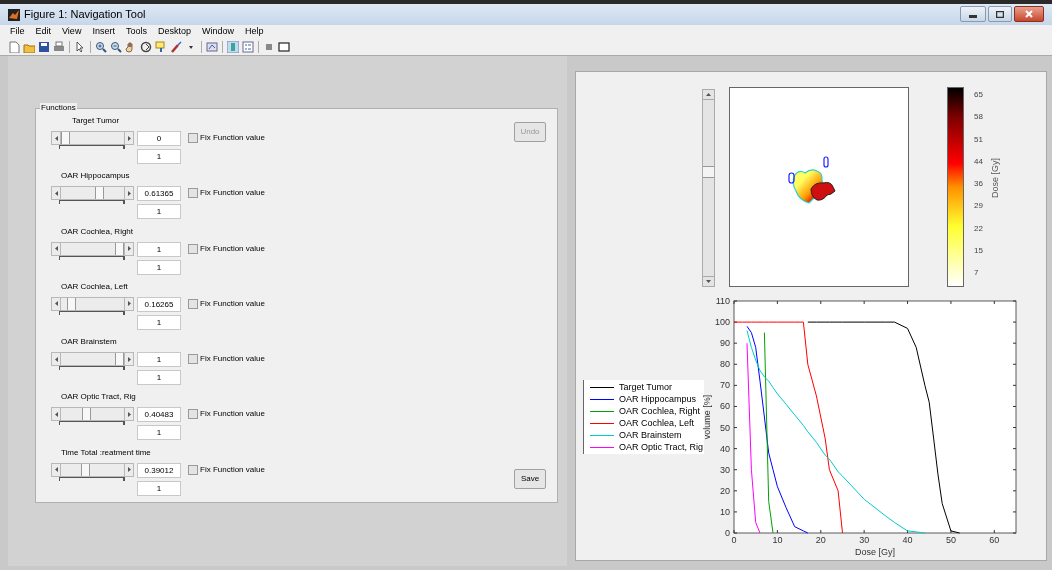 This screenshot has height=570, width=1052. I want to click on minimize-button, so click(973, 14).